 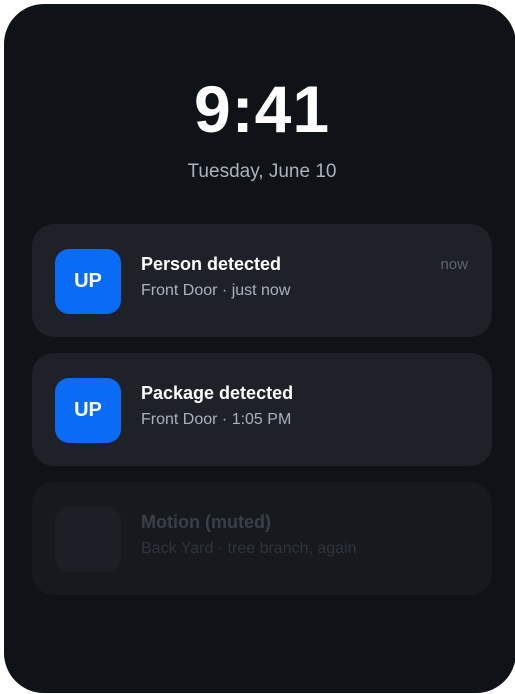 What do you see at coordinates (217, 393) in the screenshot?
I see `notification-title: Package detected` at bounding box center [217, 393].